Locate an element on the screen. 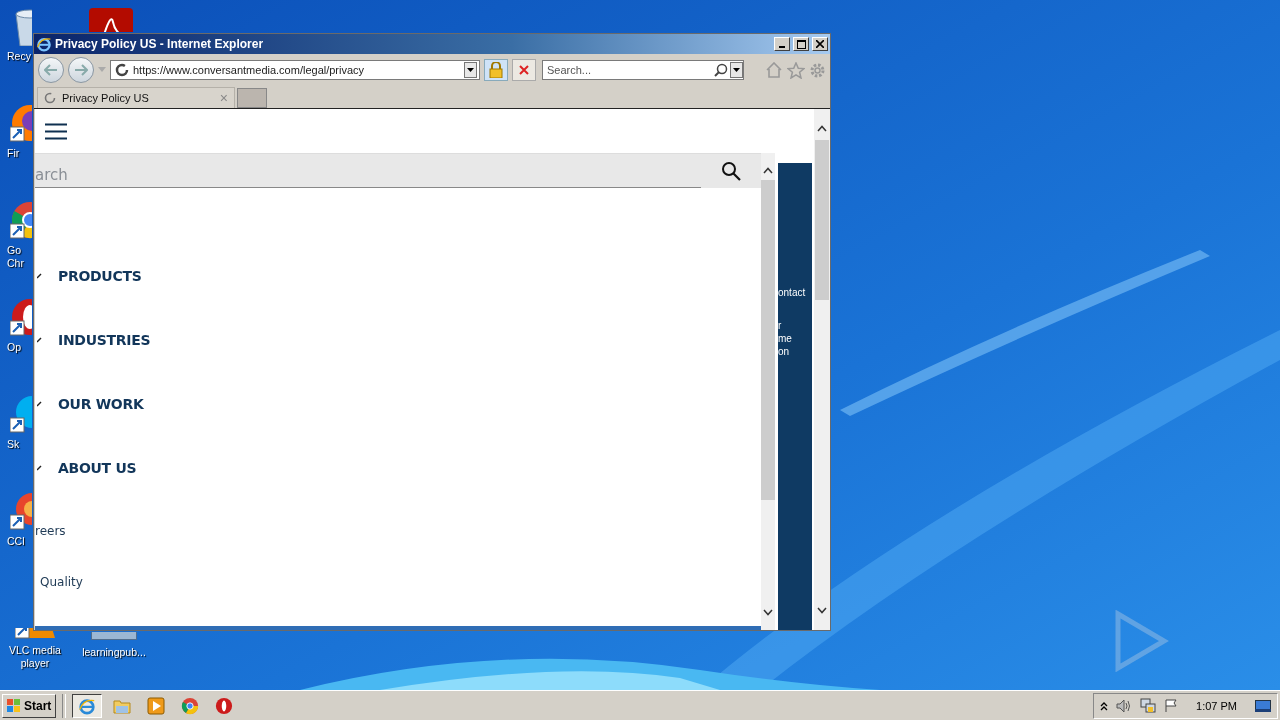  icon-label: Op is located at coordinates (14, 347).